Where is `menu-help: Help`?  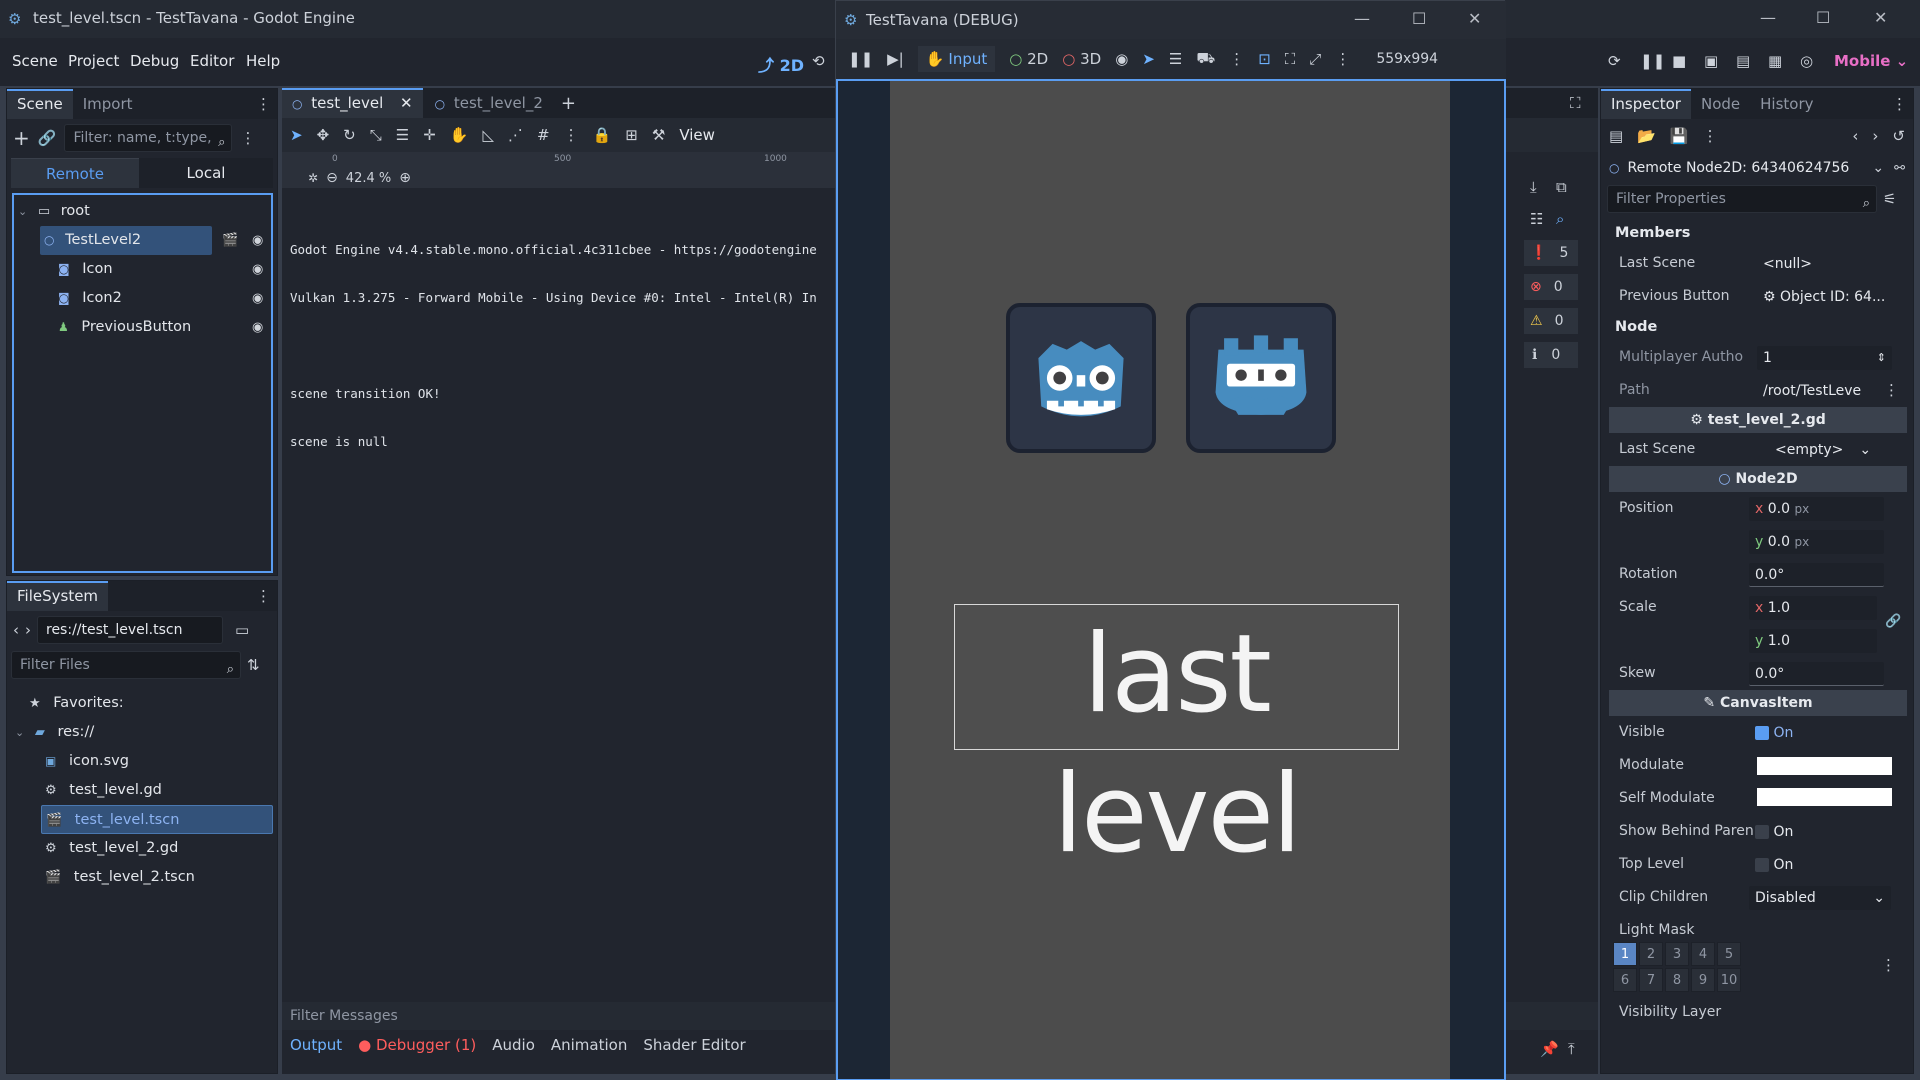
menu-help: Help is located at coordinates (263, 61).